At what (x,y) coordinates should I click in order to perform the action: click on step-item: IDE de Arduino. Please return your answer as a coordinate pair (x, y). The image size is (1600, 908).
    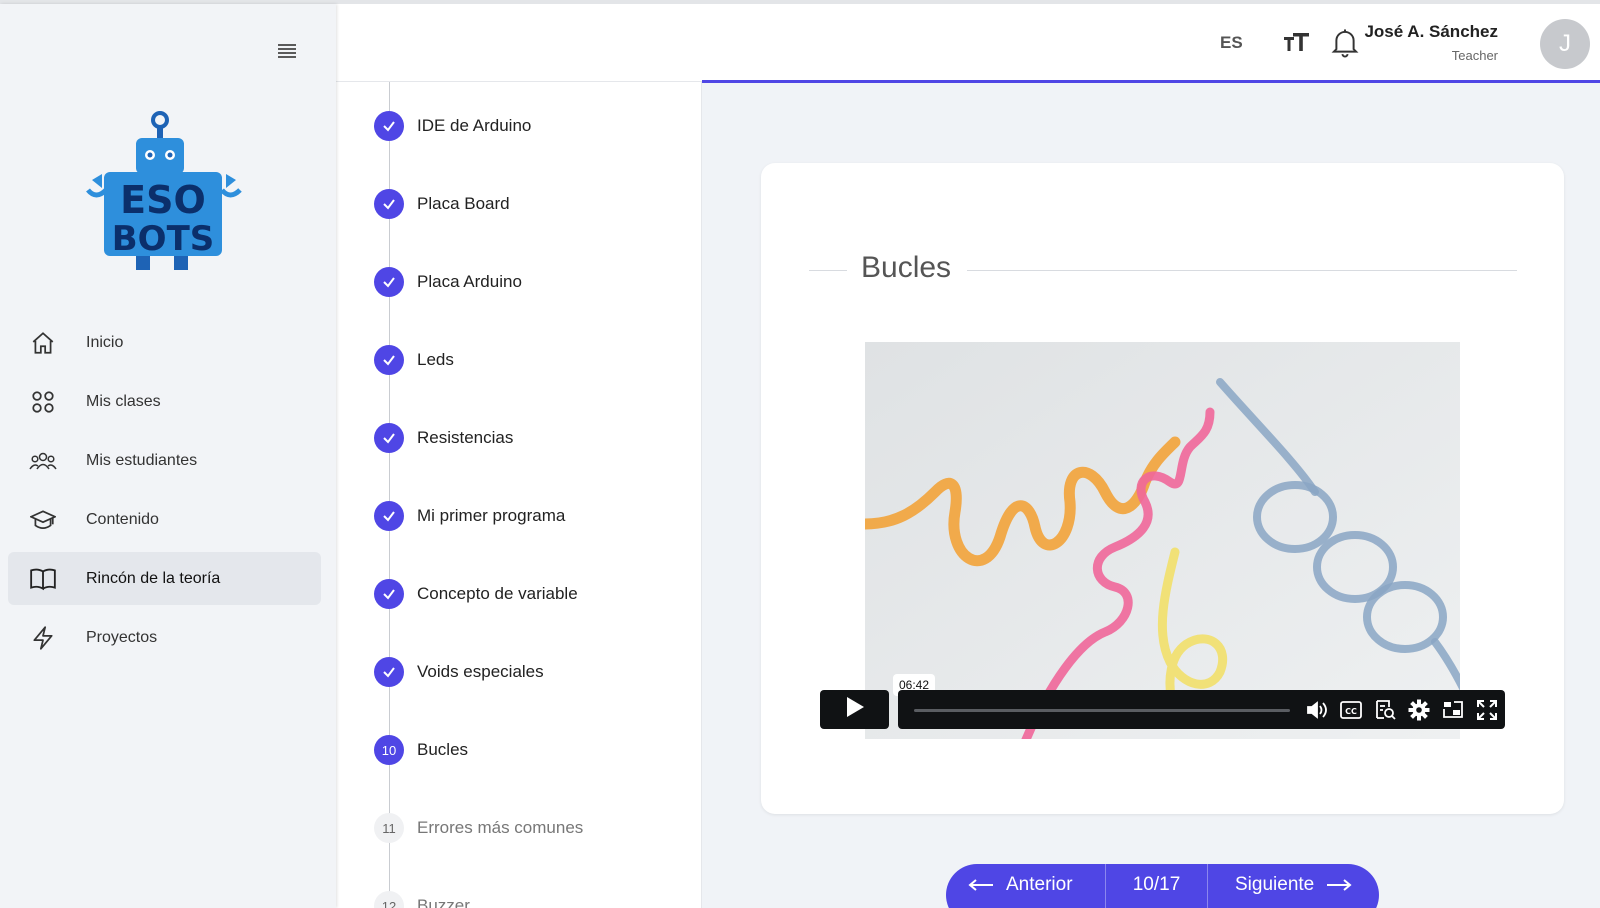
    Looking at the image, I should click on (452, 126).